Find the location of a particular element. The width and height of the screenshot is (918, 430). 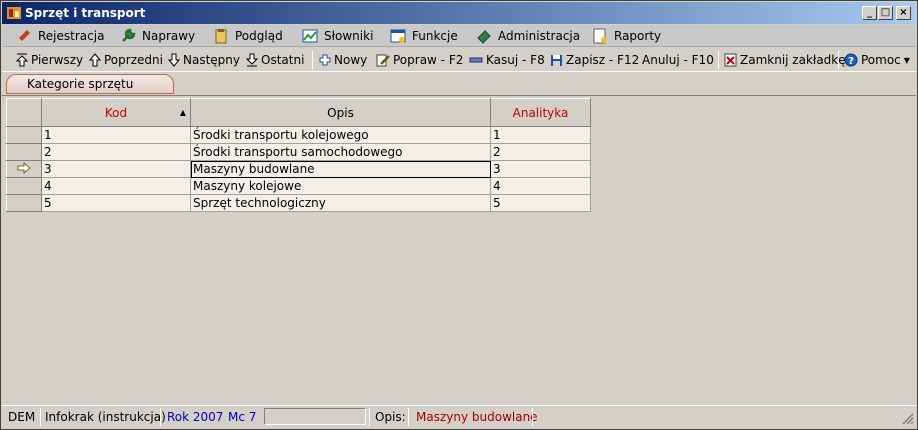

report-icon is located at coordinates (600, 36).